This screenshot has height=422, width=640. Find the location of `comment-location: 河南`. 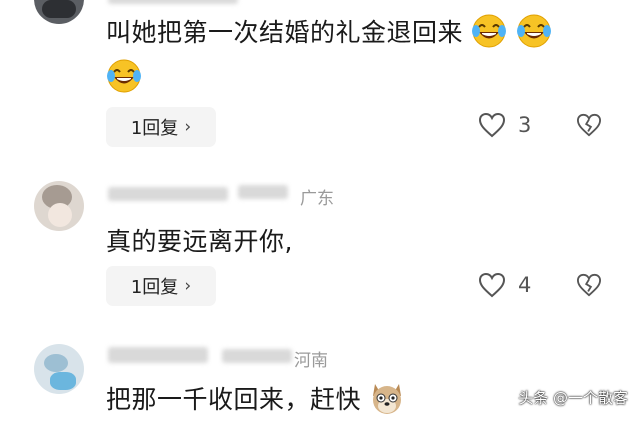

comment-location: 河南 is located at coordinates (311, 361).